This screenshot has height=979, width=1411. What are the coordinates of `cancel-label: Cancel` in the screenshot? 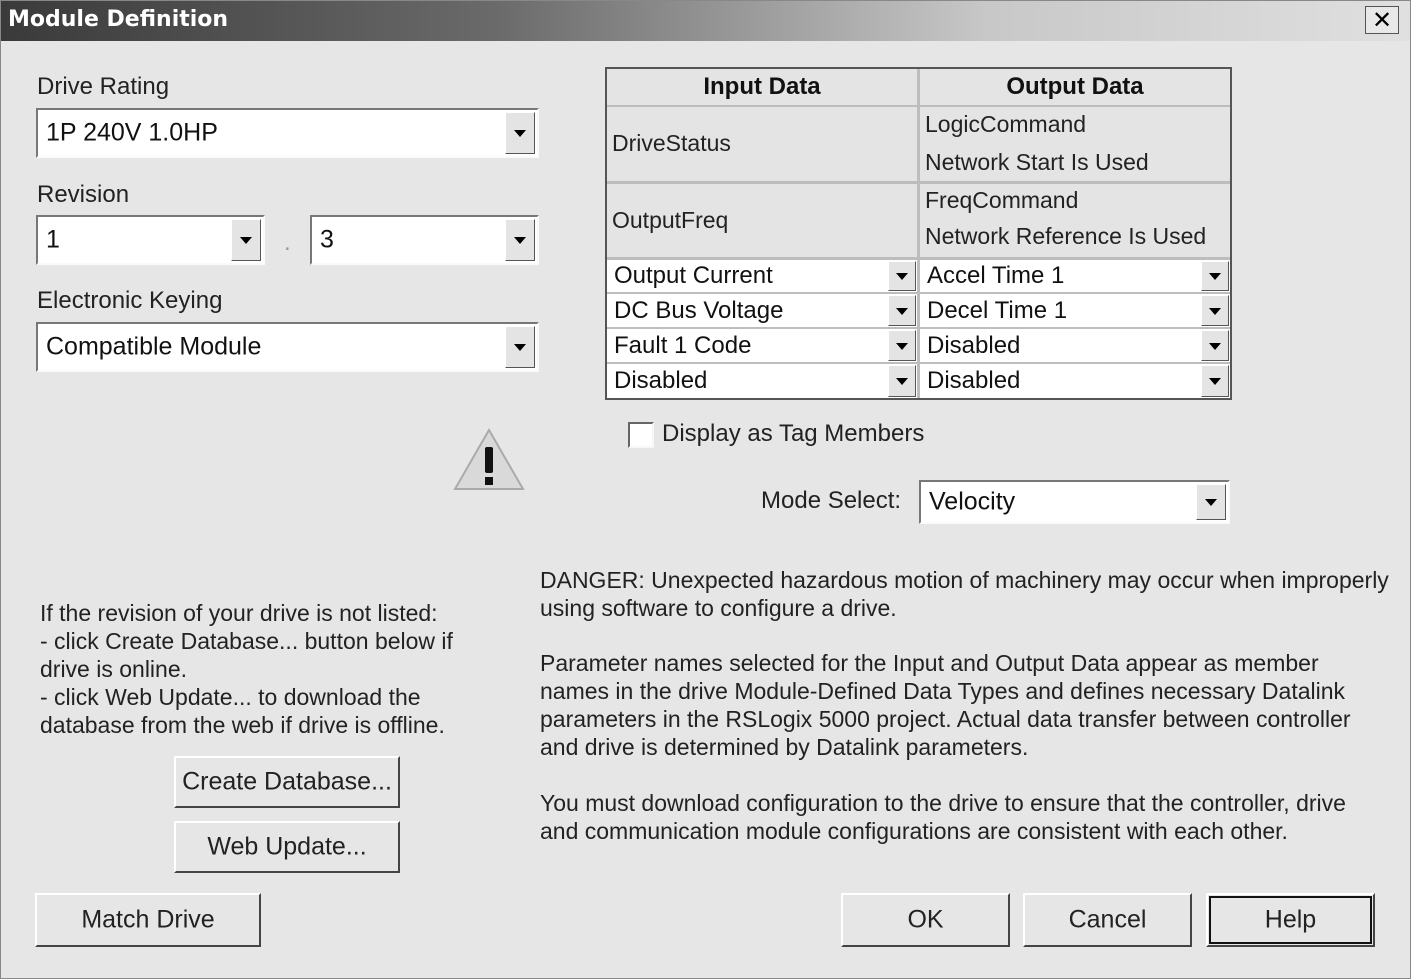 It's located at (1107, 919).